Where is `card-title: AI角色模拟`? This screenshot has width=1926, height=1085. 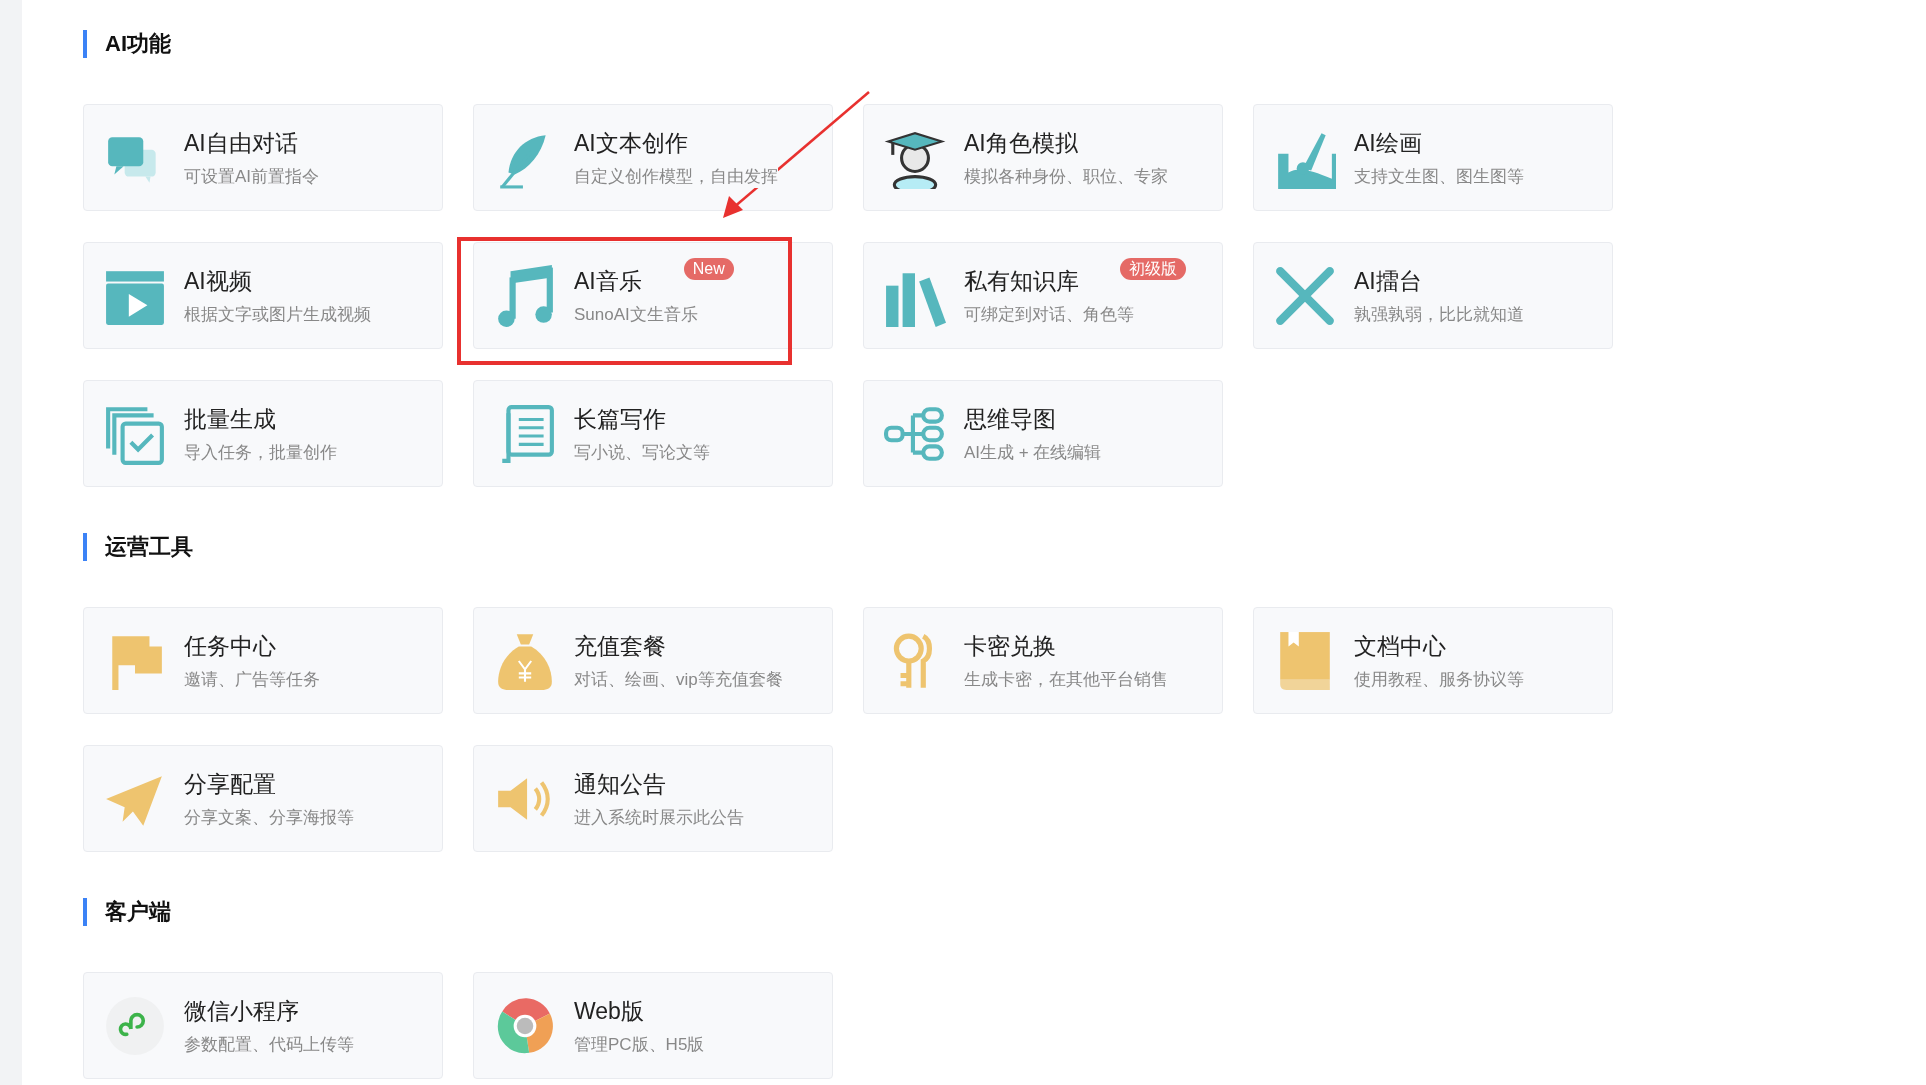 card-title: AI角色模拟 is located at coordinates (1021, 143).